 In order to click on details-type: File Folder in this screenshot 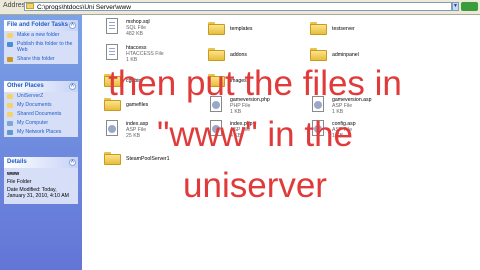, I will do `click(19, 182)`.